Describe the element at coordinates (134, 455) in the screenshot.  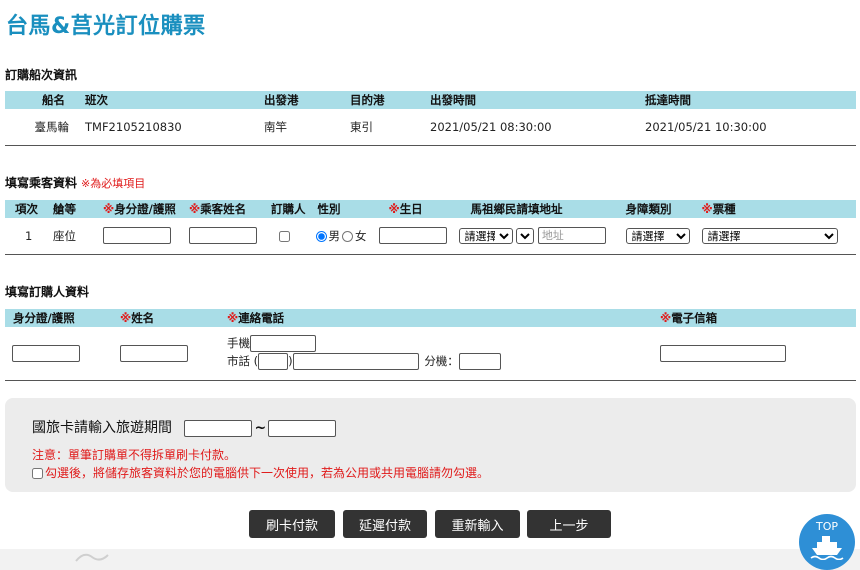
I see `payment-notice: 注意：單筆訂購單不得拆單刷卡付款。` at that location.